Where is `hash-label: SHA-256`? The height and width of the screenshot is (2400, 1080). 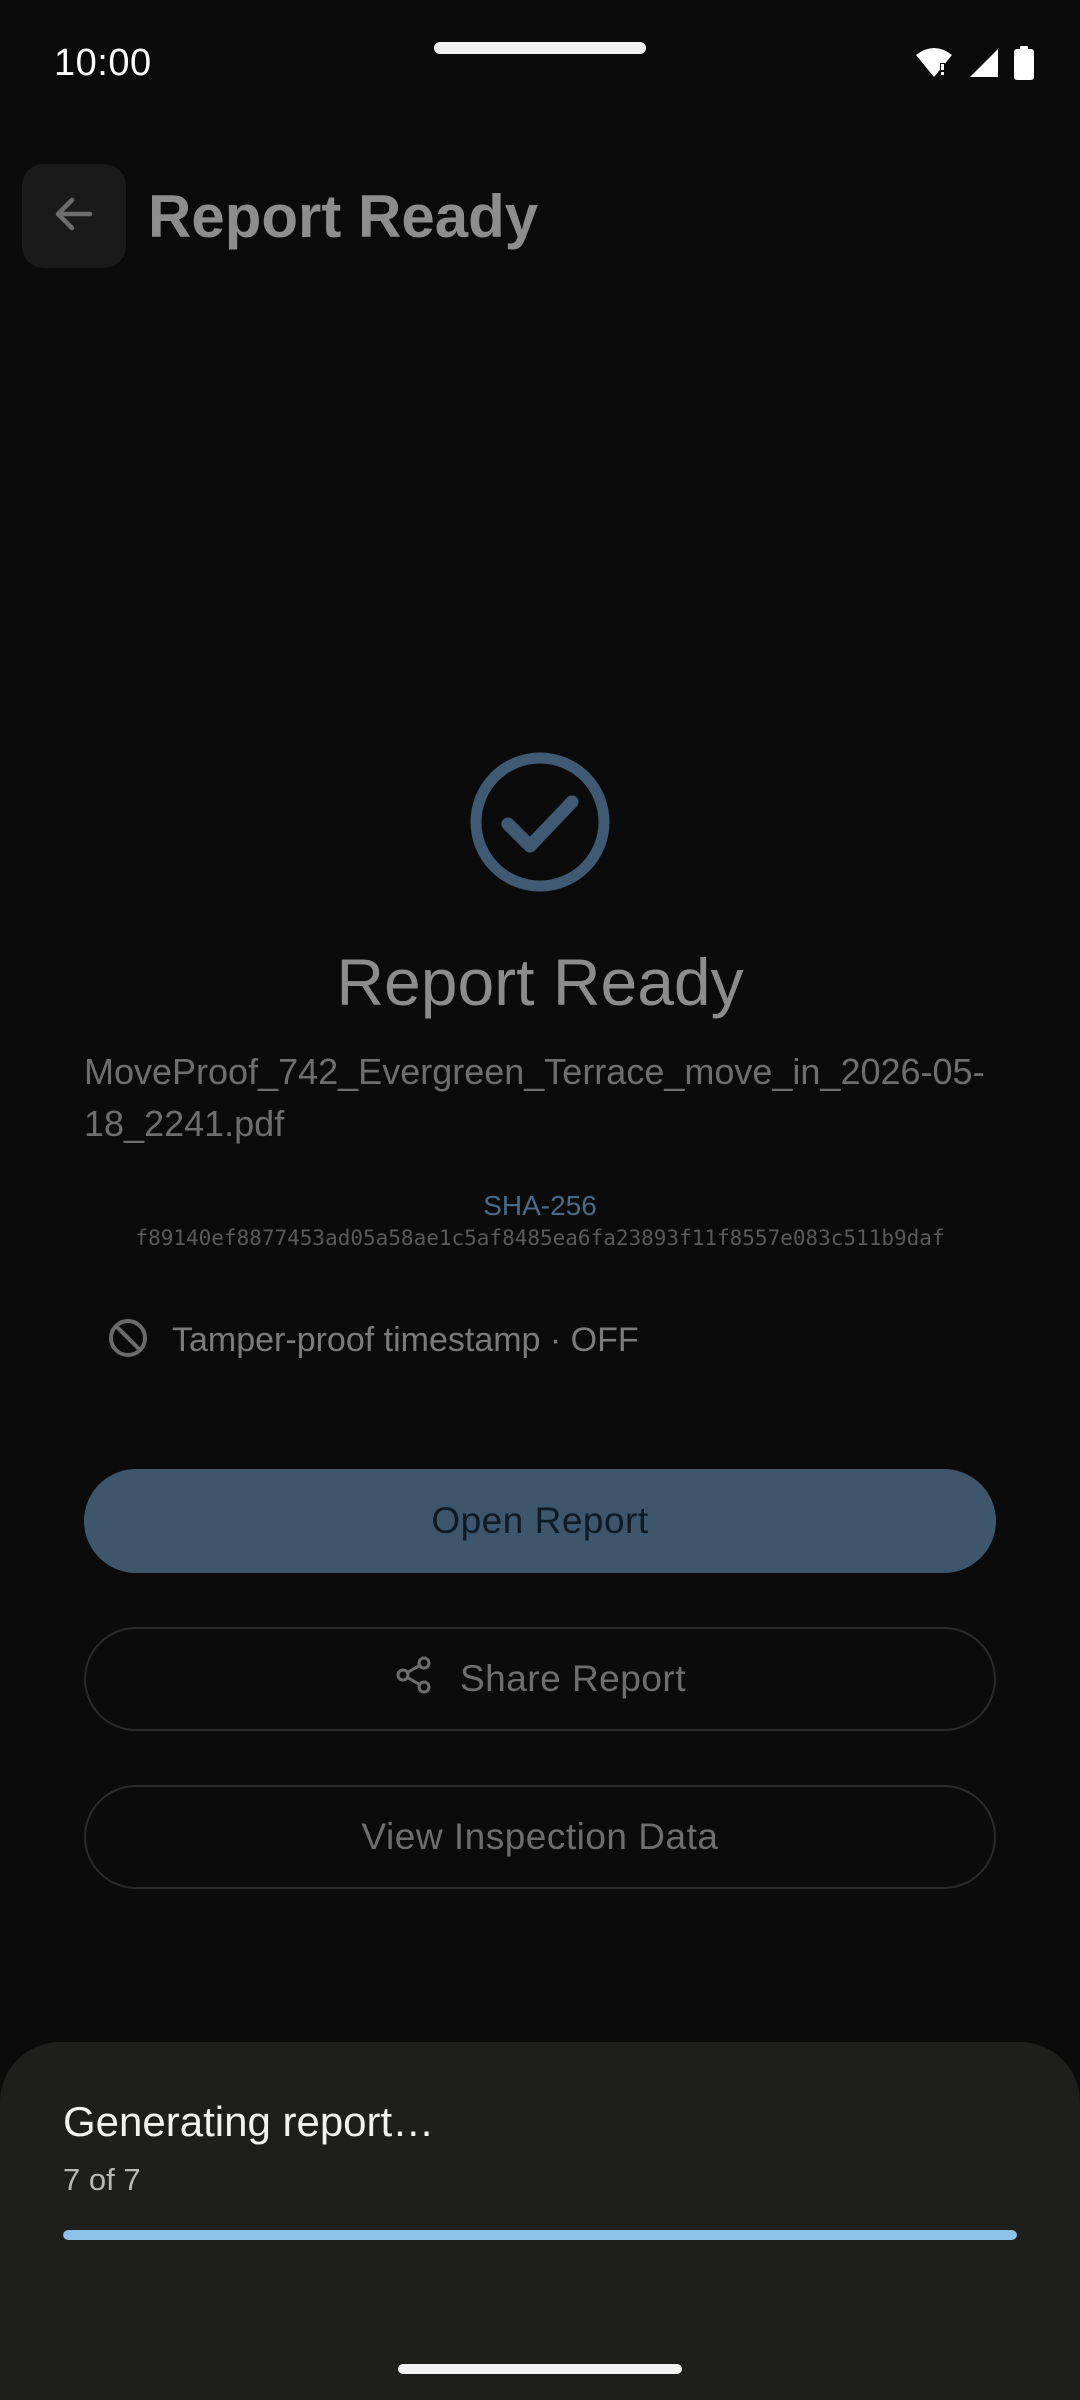
hash-label: SHA-256 is located at coordinates (540, 1205).